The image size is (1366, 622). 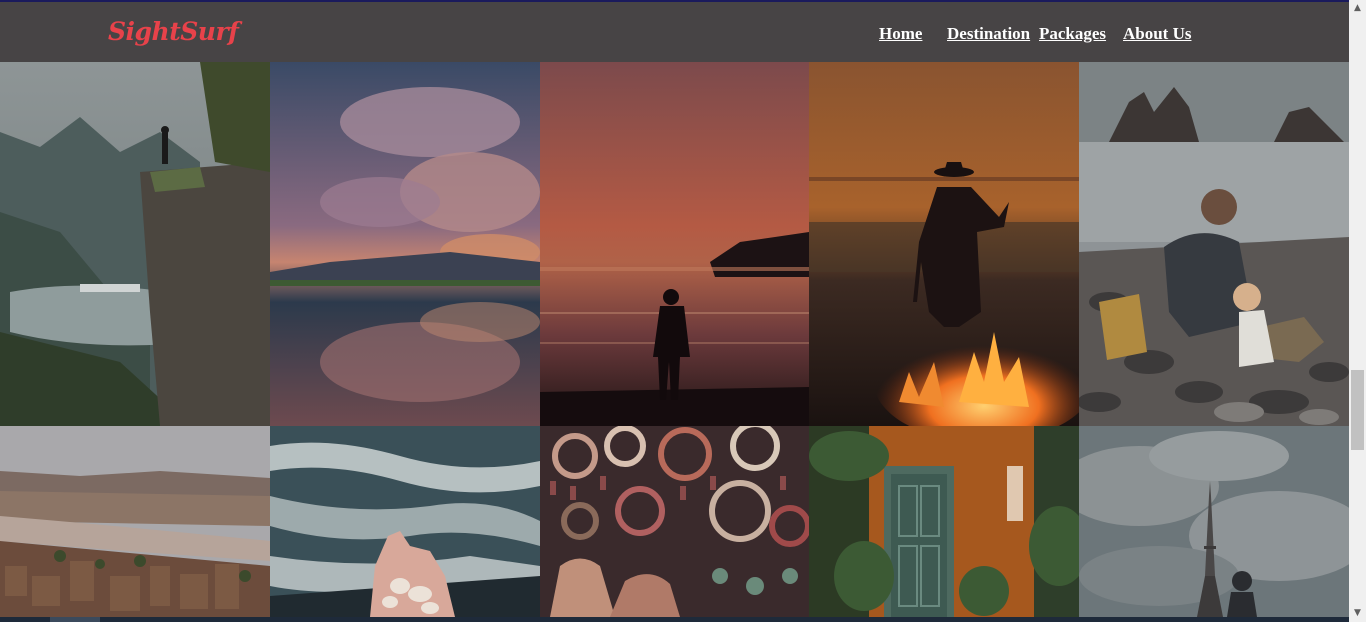 I want to click on scroll-thumb, so click(x=1357, y=410).